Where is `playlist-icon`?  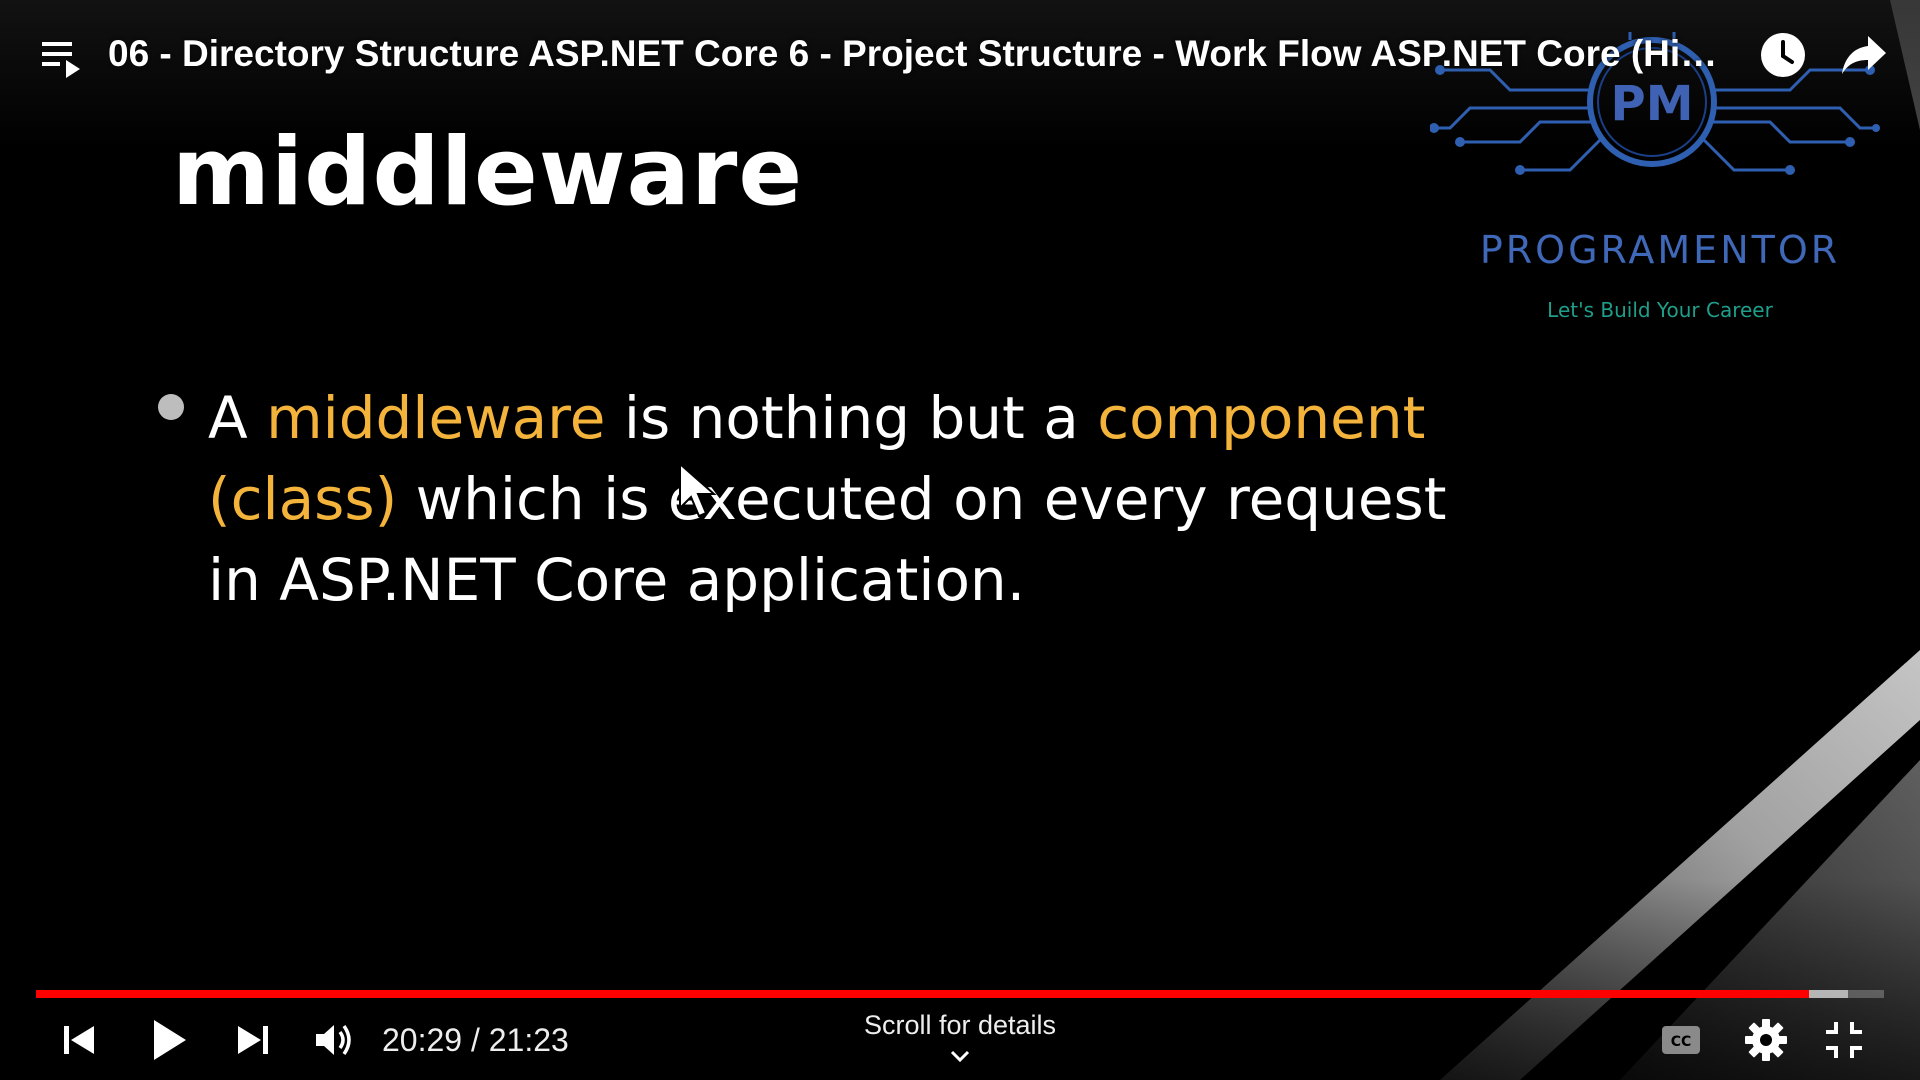
playlist-icon is located at coordinates (62, 58).